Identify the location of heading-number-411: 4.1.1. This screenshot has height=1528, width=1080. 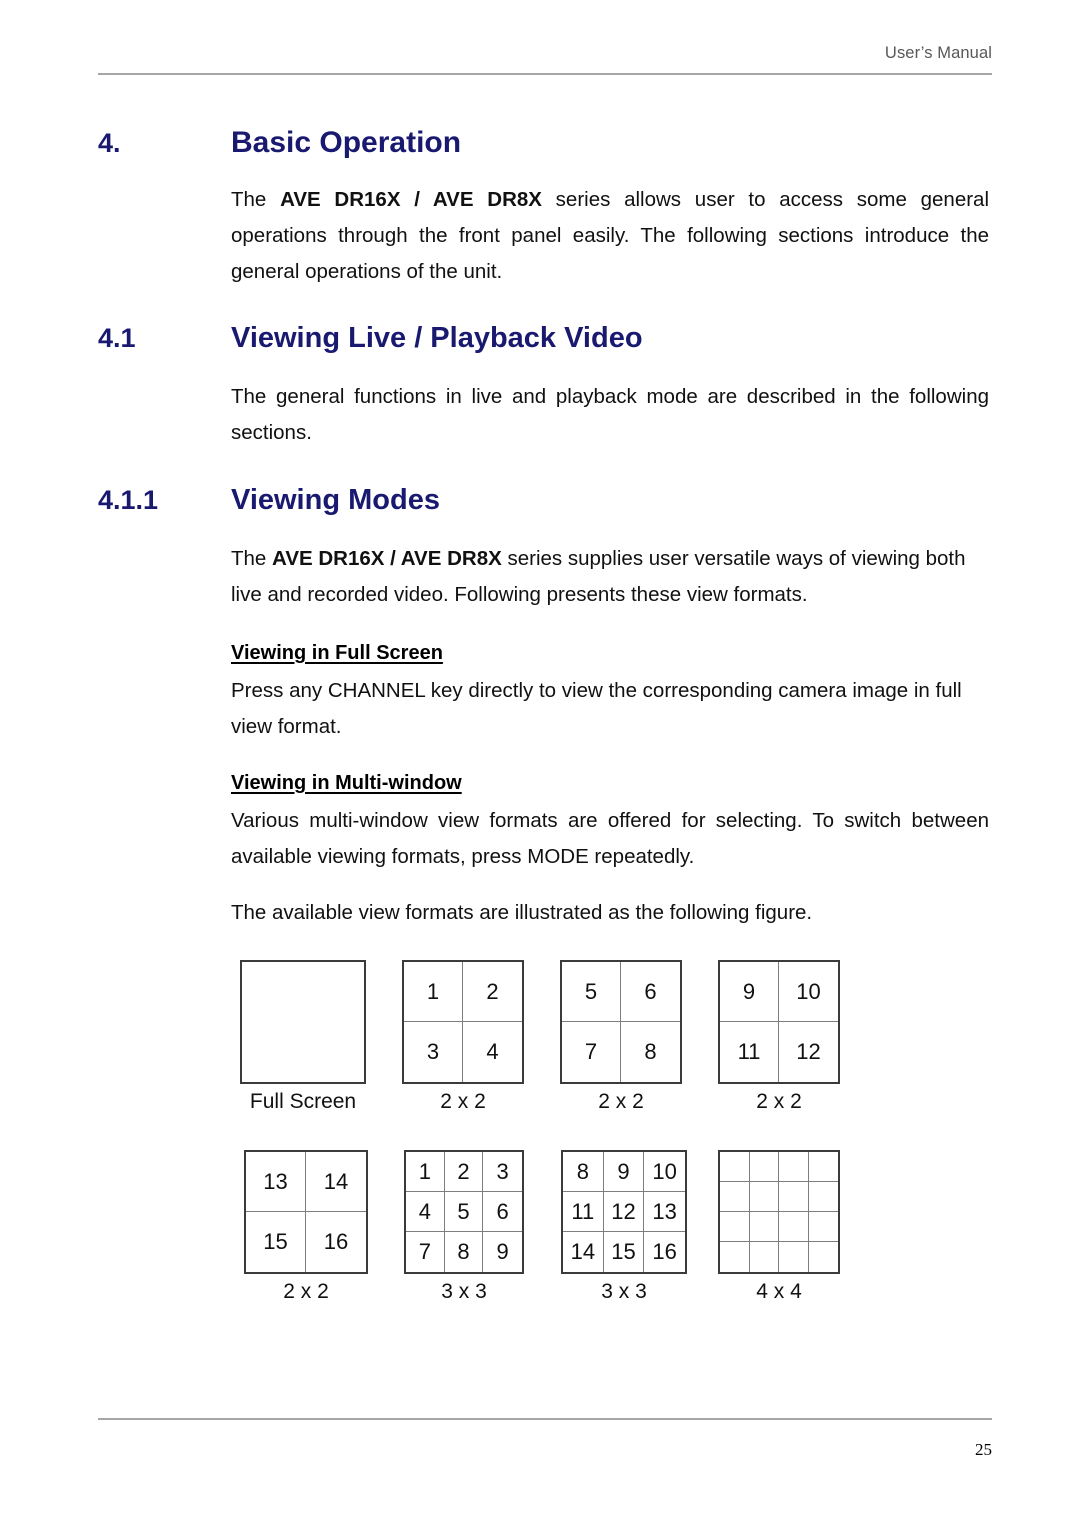
(128, 500).